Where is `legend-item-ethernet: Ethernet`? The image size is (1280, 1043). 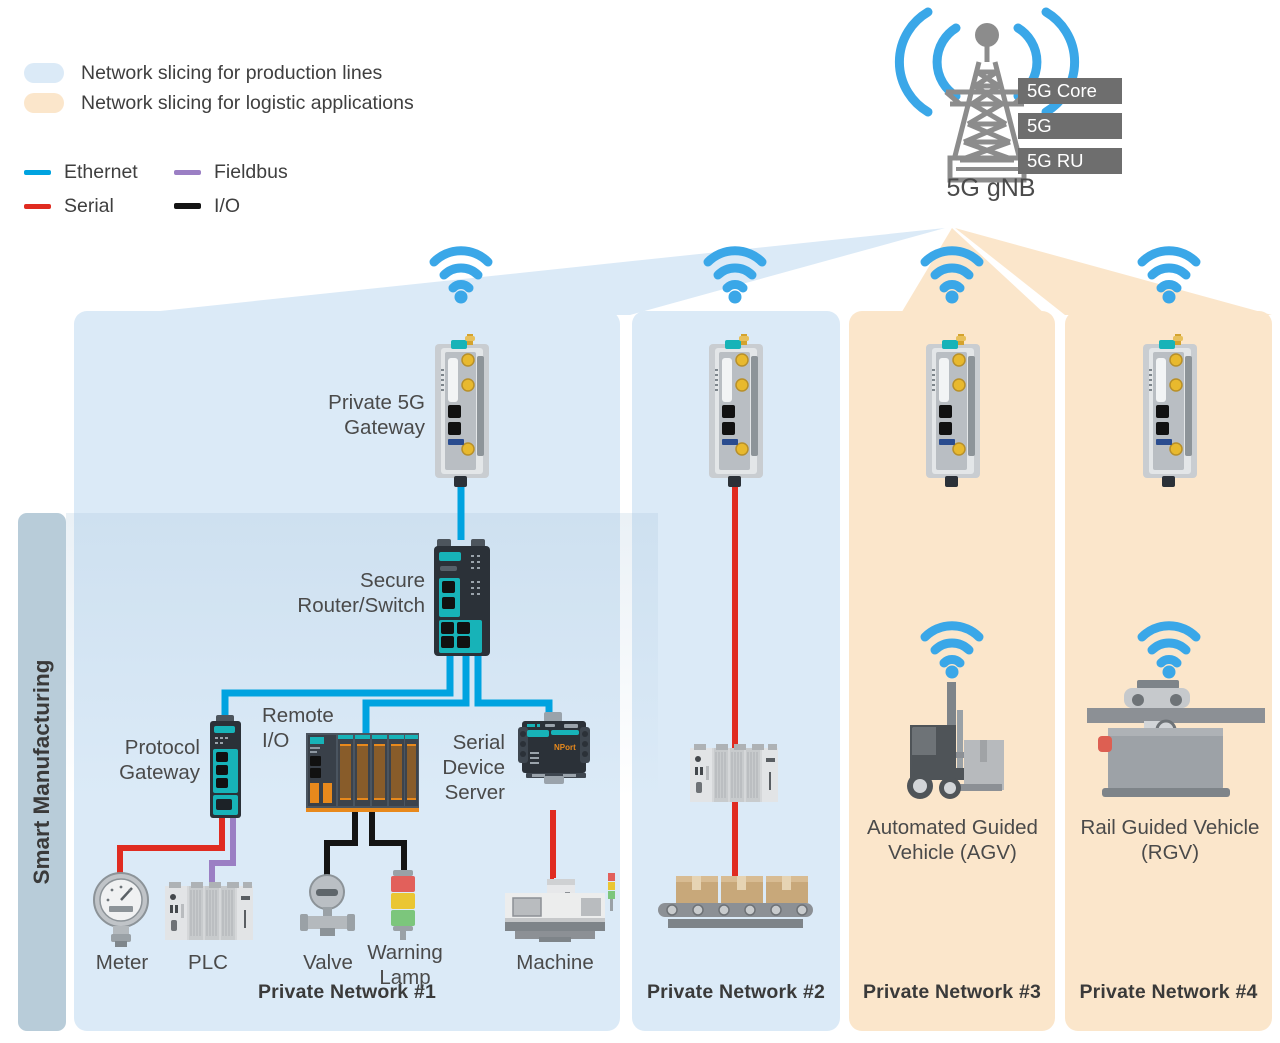 legend-item-ethernet: Ethernet is located at coordinates (99, 172).